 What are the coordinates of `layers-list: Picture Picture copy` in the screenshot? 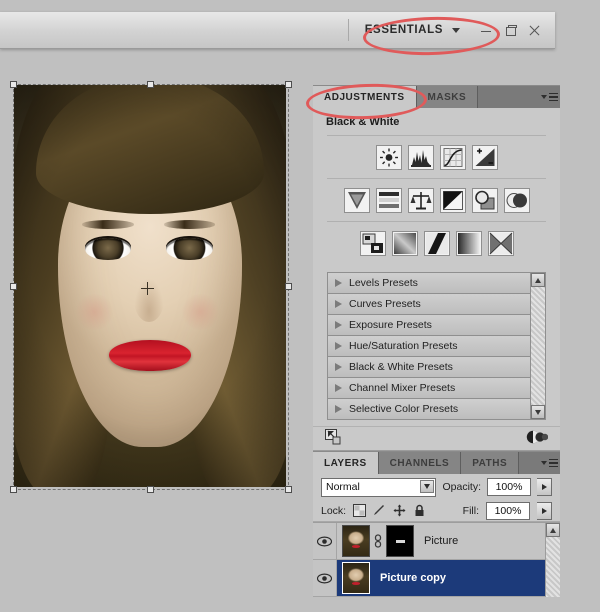 It's located at (436, 559).